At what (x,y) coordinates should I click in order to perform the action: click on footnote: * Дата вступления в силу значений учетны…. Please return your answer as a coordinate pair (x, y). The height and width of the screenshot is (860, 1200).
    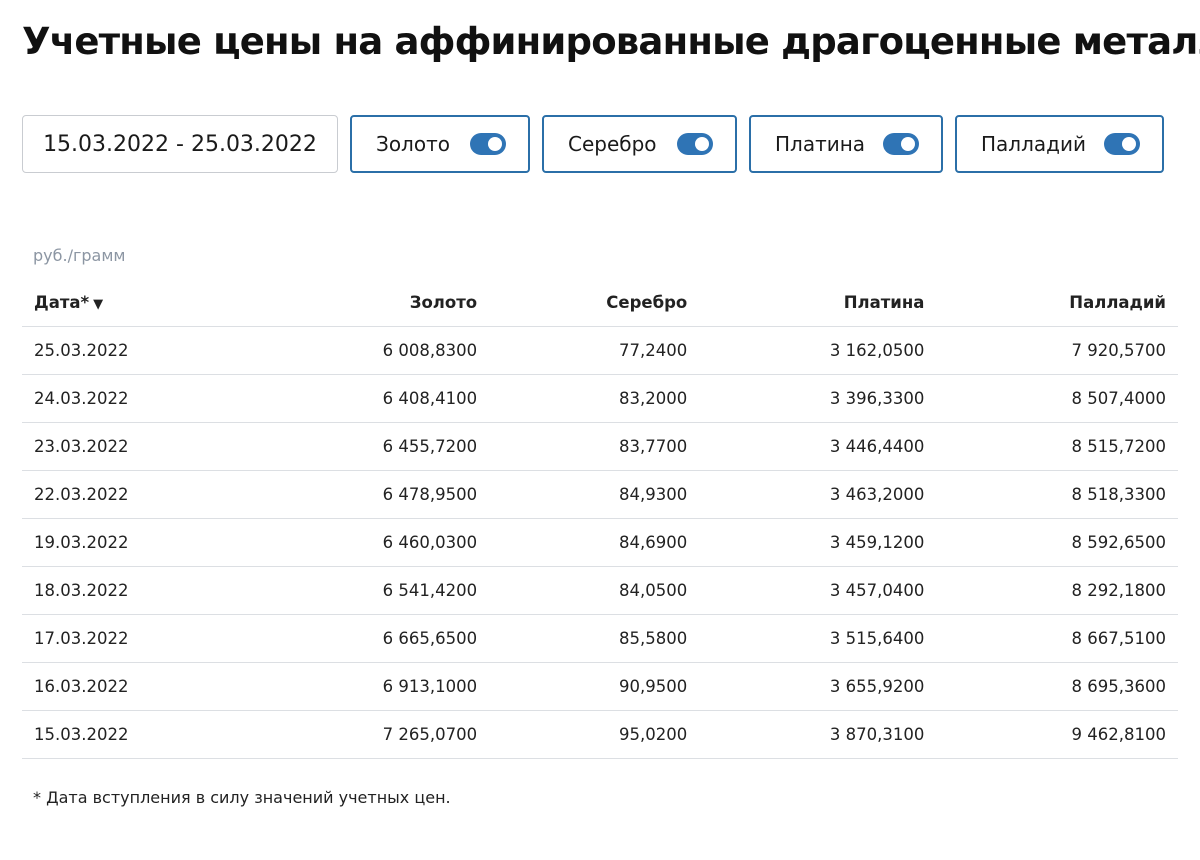
    Looking at the image, I should click on (242, 797).